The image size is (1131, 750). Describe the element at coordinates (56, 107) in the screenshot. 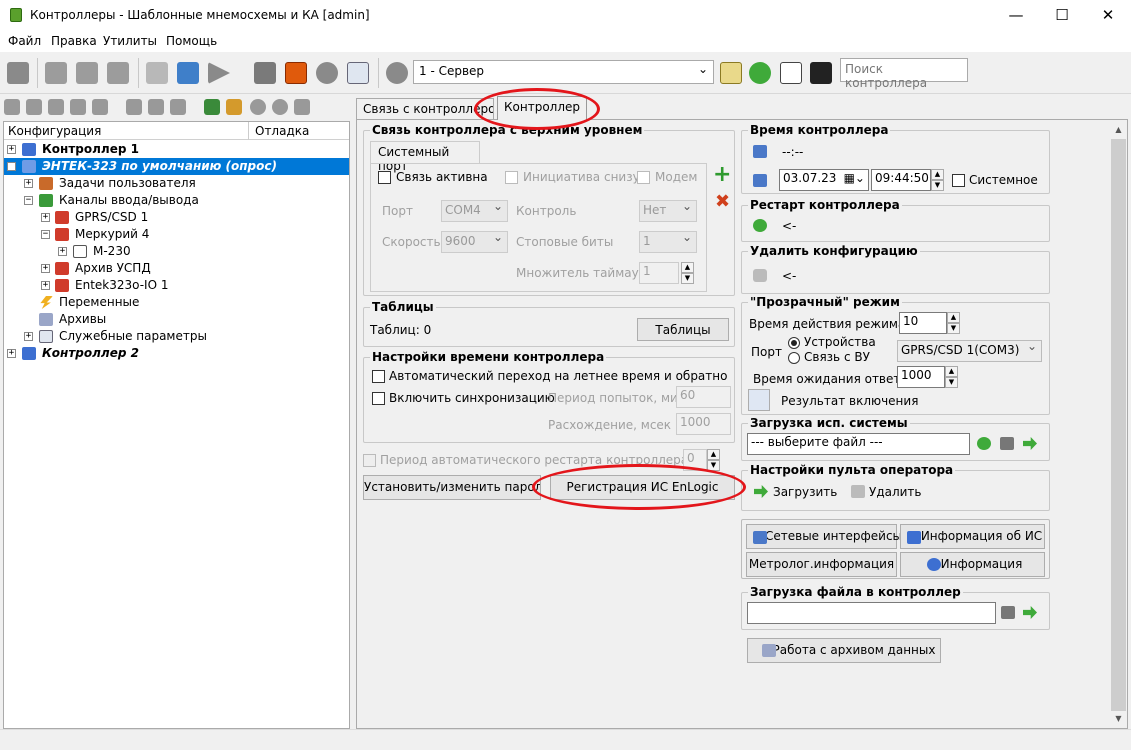

I see `cube-icon` at that location.